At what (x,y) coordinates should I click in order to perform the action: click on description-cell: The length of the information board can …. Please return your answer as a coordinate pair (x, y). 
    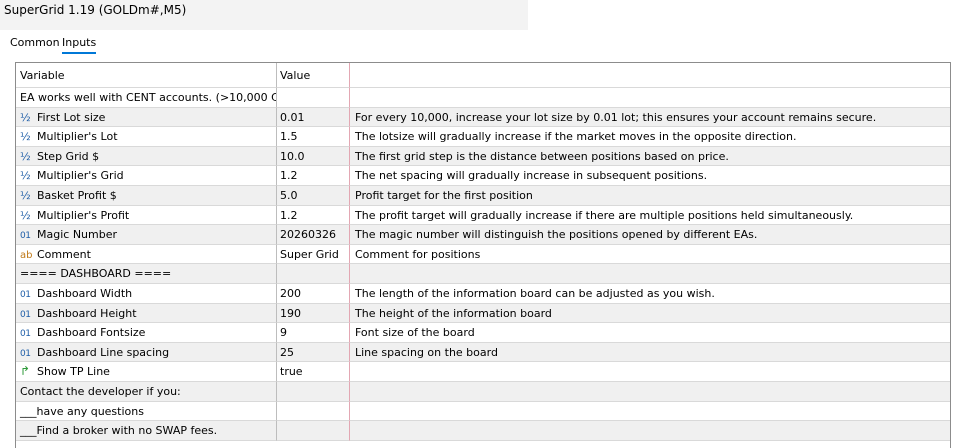
    Looking at the image, I should click on (650, 294).